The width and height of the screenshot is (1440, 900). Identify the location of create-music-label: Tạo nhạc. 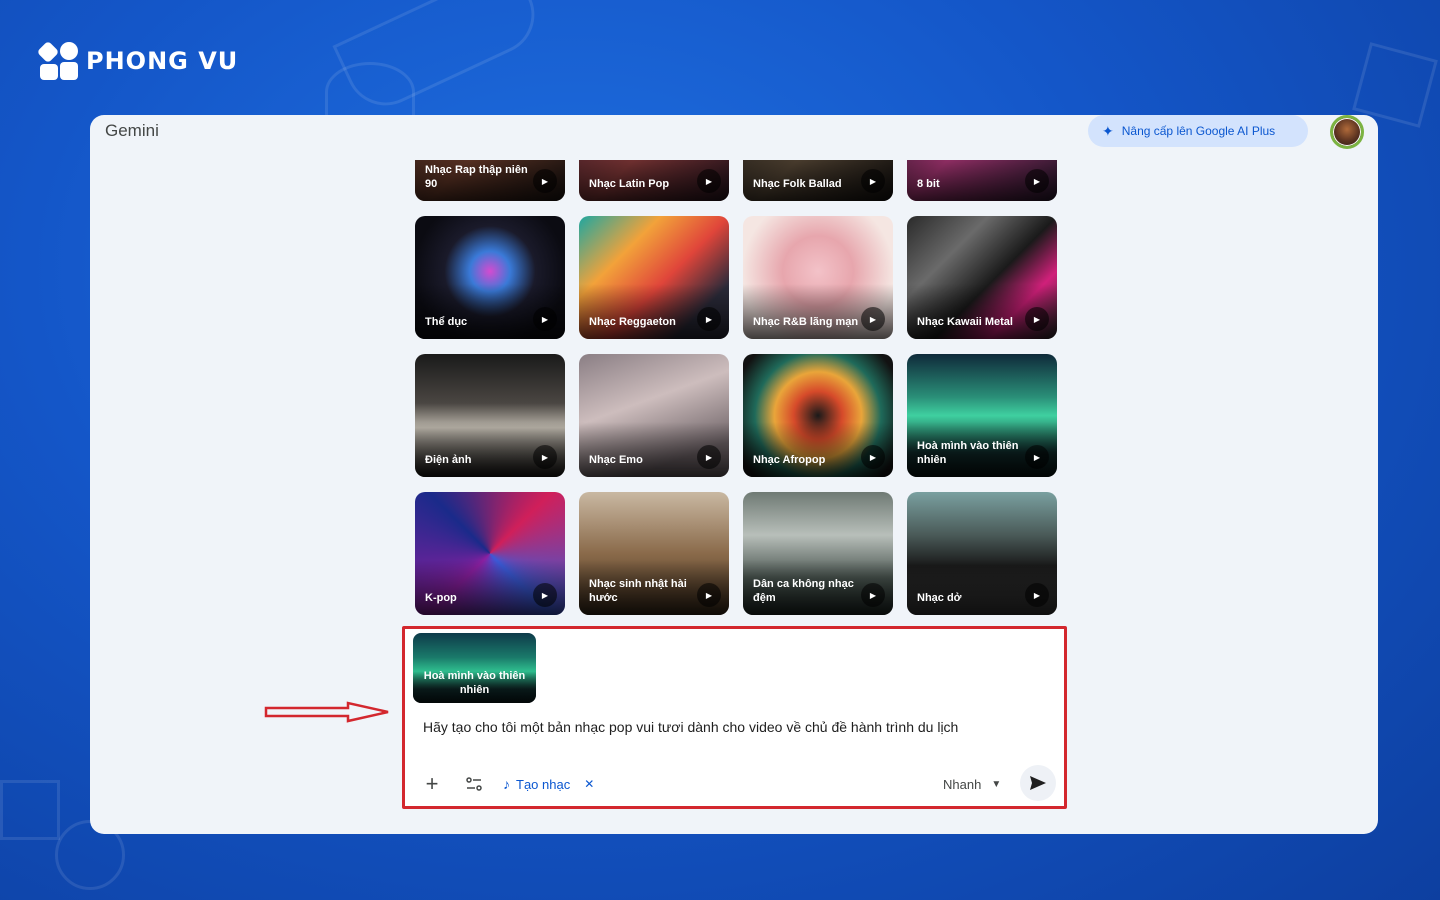
(543, 784).